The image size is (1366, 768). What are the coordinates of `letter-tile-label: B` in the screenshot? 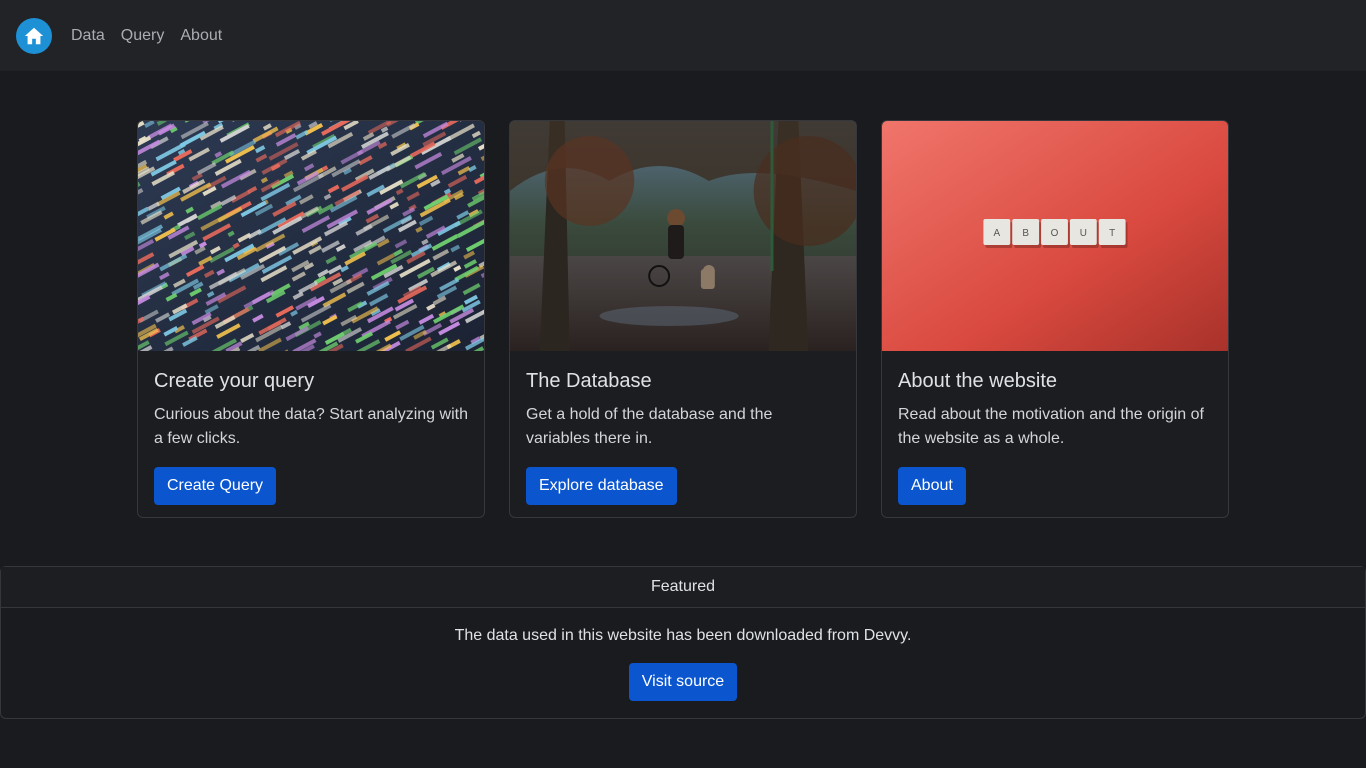 It's located at (1025, 233).